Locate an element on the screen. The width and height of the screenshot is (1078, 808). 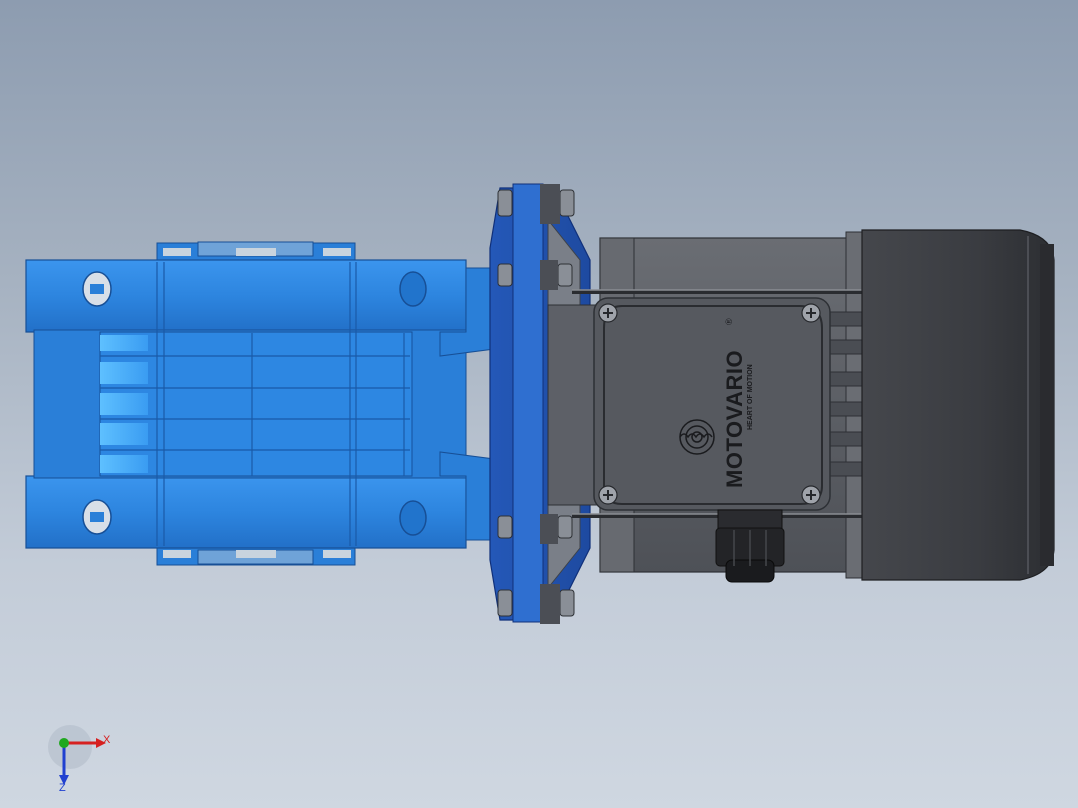
z-axis-label: Z is located at coordinates (62, 788).